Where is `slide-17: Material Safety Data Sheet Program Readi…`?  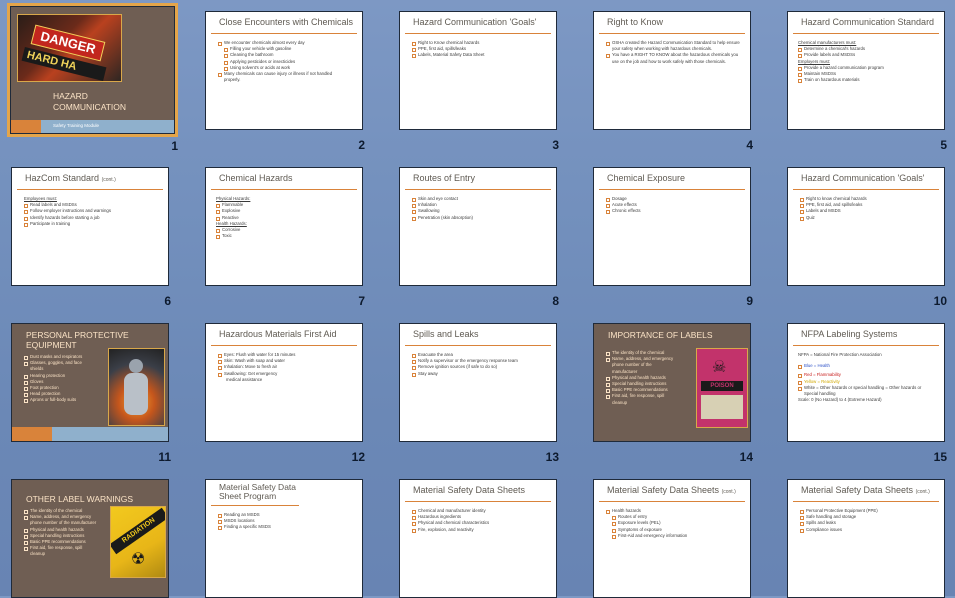
slide-17: Material Safety Data Sheet Program Readi… is located at coordinates (284, 538).